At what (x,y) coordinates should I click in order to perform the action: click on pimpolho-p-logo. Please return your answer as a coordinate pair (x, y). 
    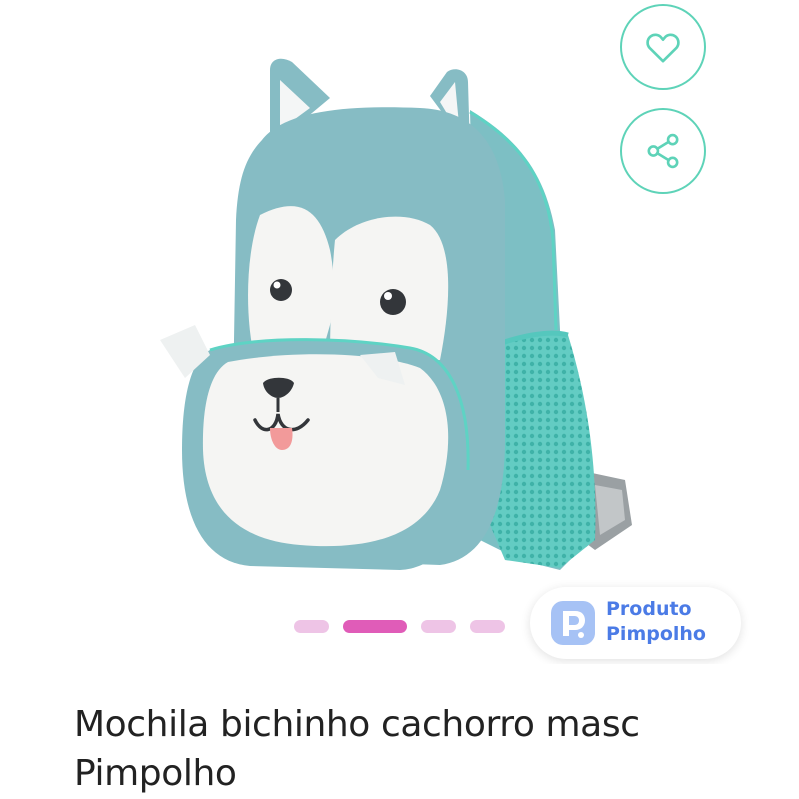
    Looking at the image, I should click on (573, 623).